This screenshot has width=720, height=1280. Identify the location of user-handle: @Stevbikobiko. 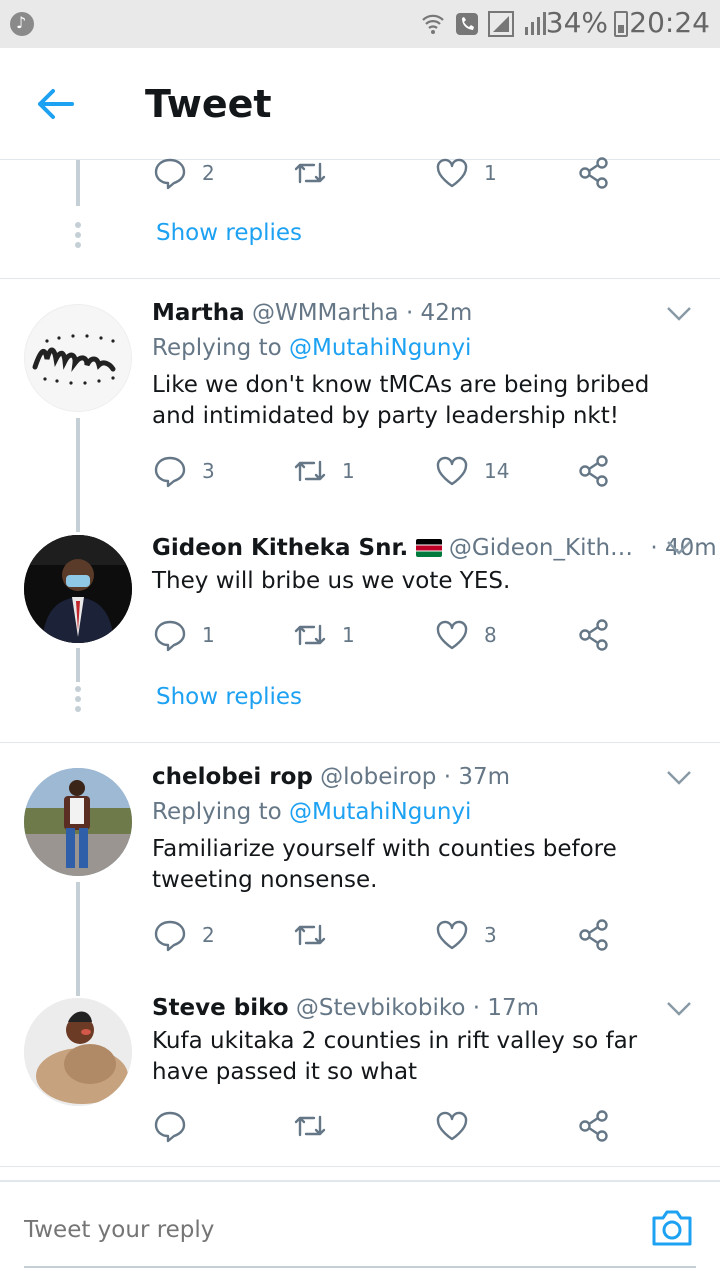
(381, 1008).